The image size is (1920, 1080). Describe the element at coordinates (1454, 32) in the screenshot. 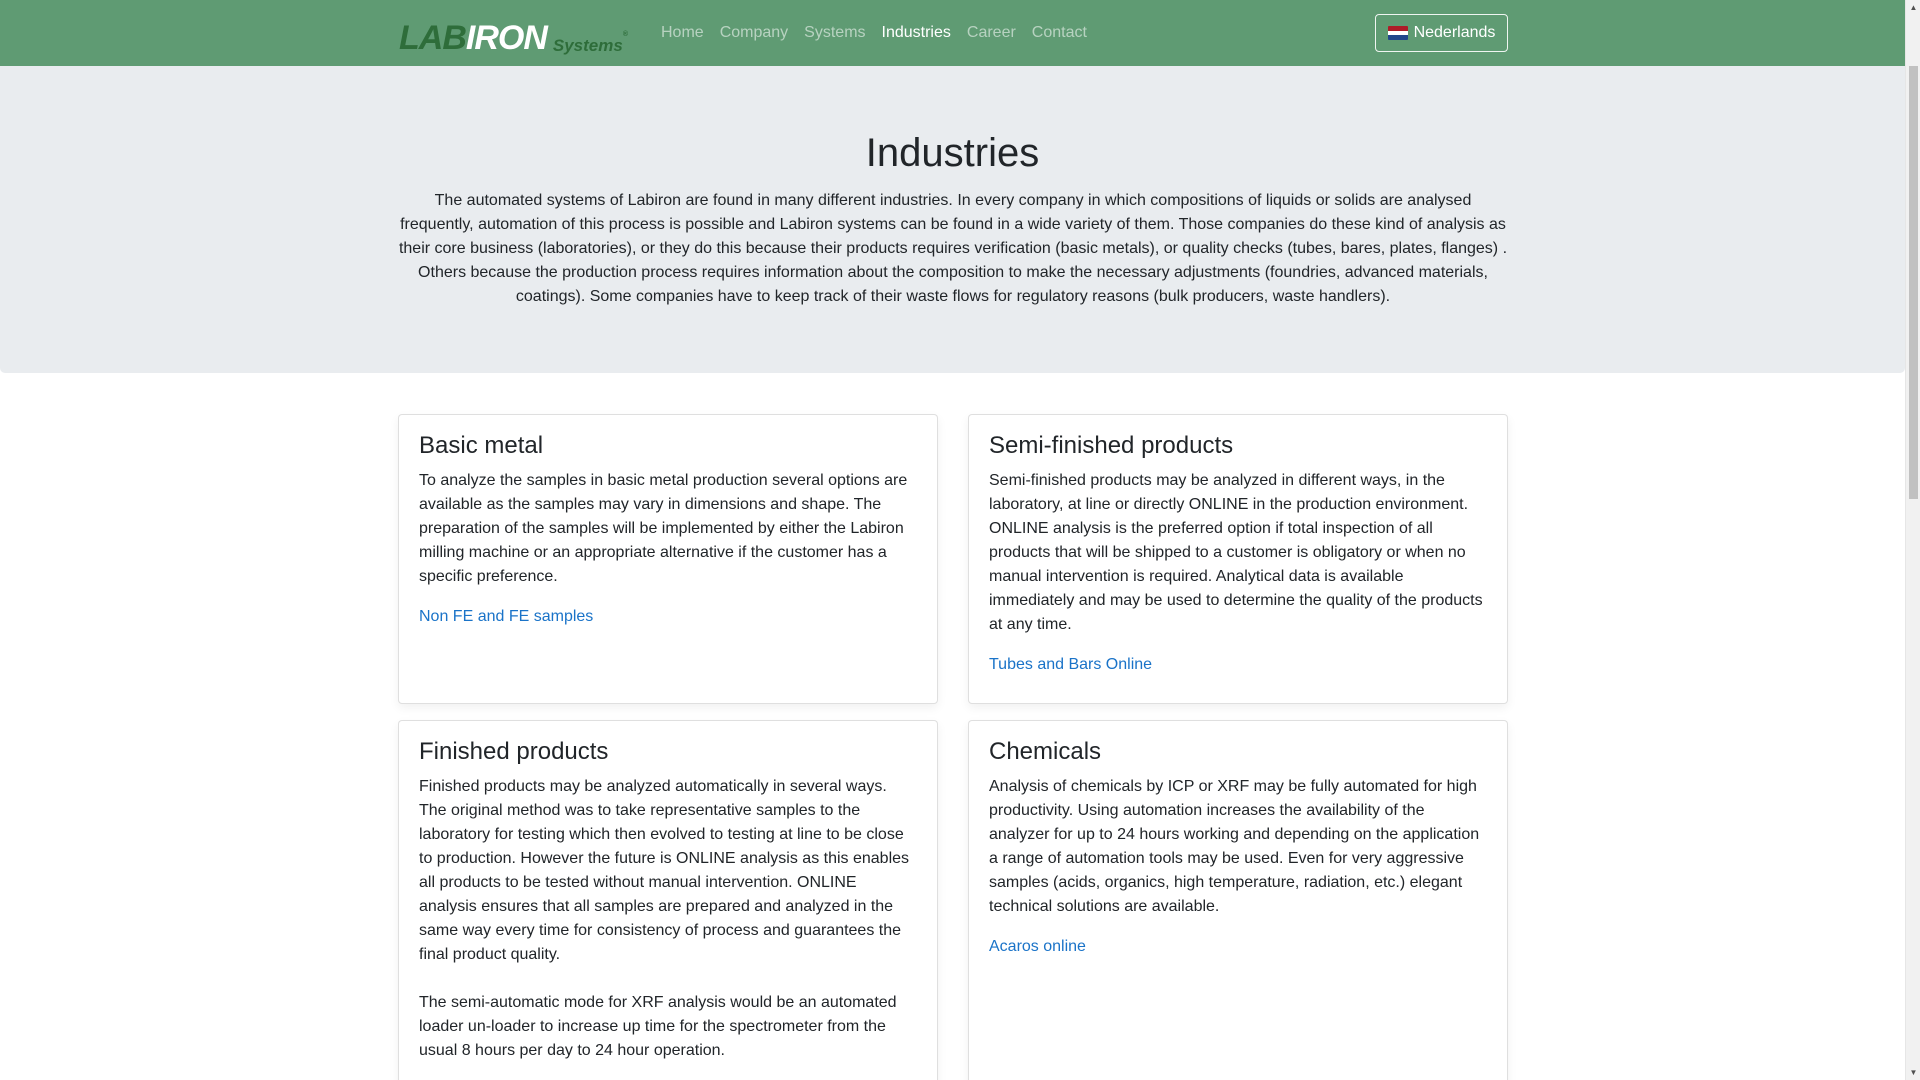

I see `language-button-label: Nederlands` at that location.